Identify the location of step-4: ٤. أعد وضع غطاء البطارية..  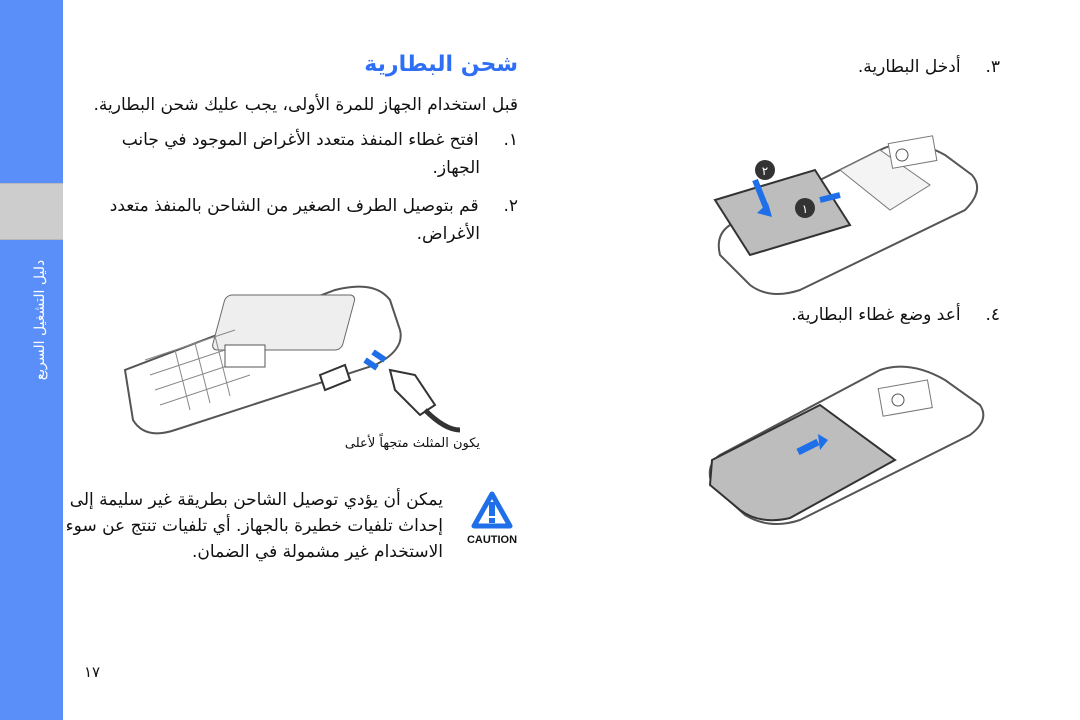
(895, 315).